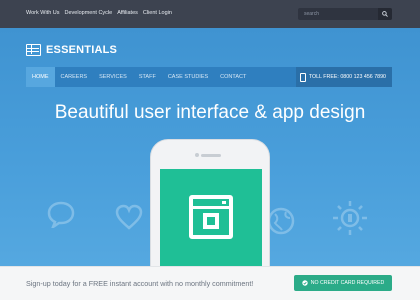  What do you see at coordinates (210, 112) in the screenshot?
I see `hero-headline: Beautiful user interface & app design` at bounding box center [210, 112].